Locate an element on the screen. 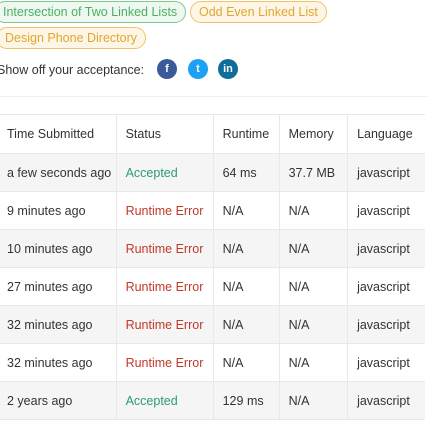  twitter-icon: t is located at coordinates (198, 69).